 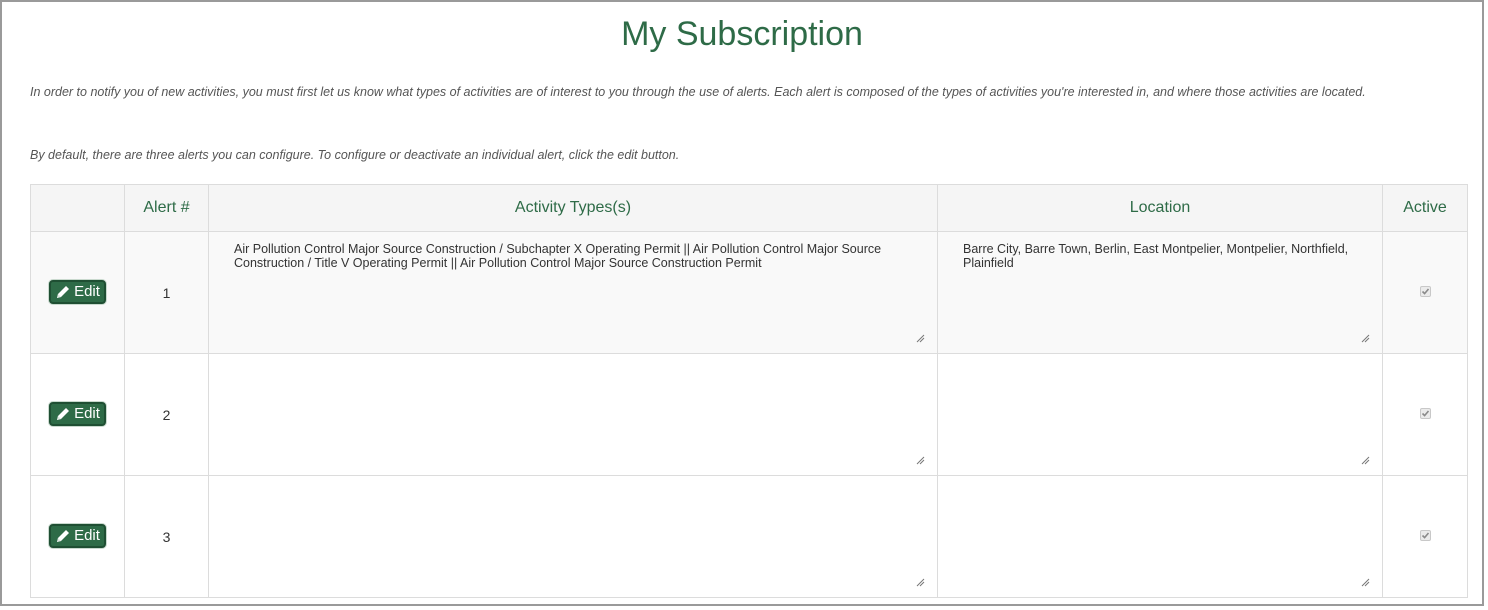 What do you see at coordinates (166, 414) in the screenshot?
I see `alert-number: 2` at bounding box center [166, 414].